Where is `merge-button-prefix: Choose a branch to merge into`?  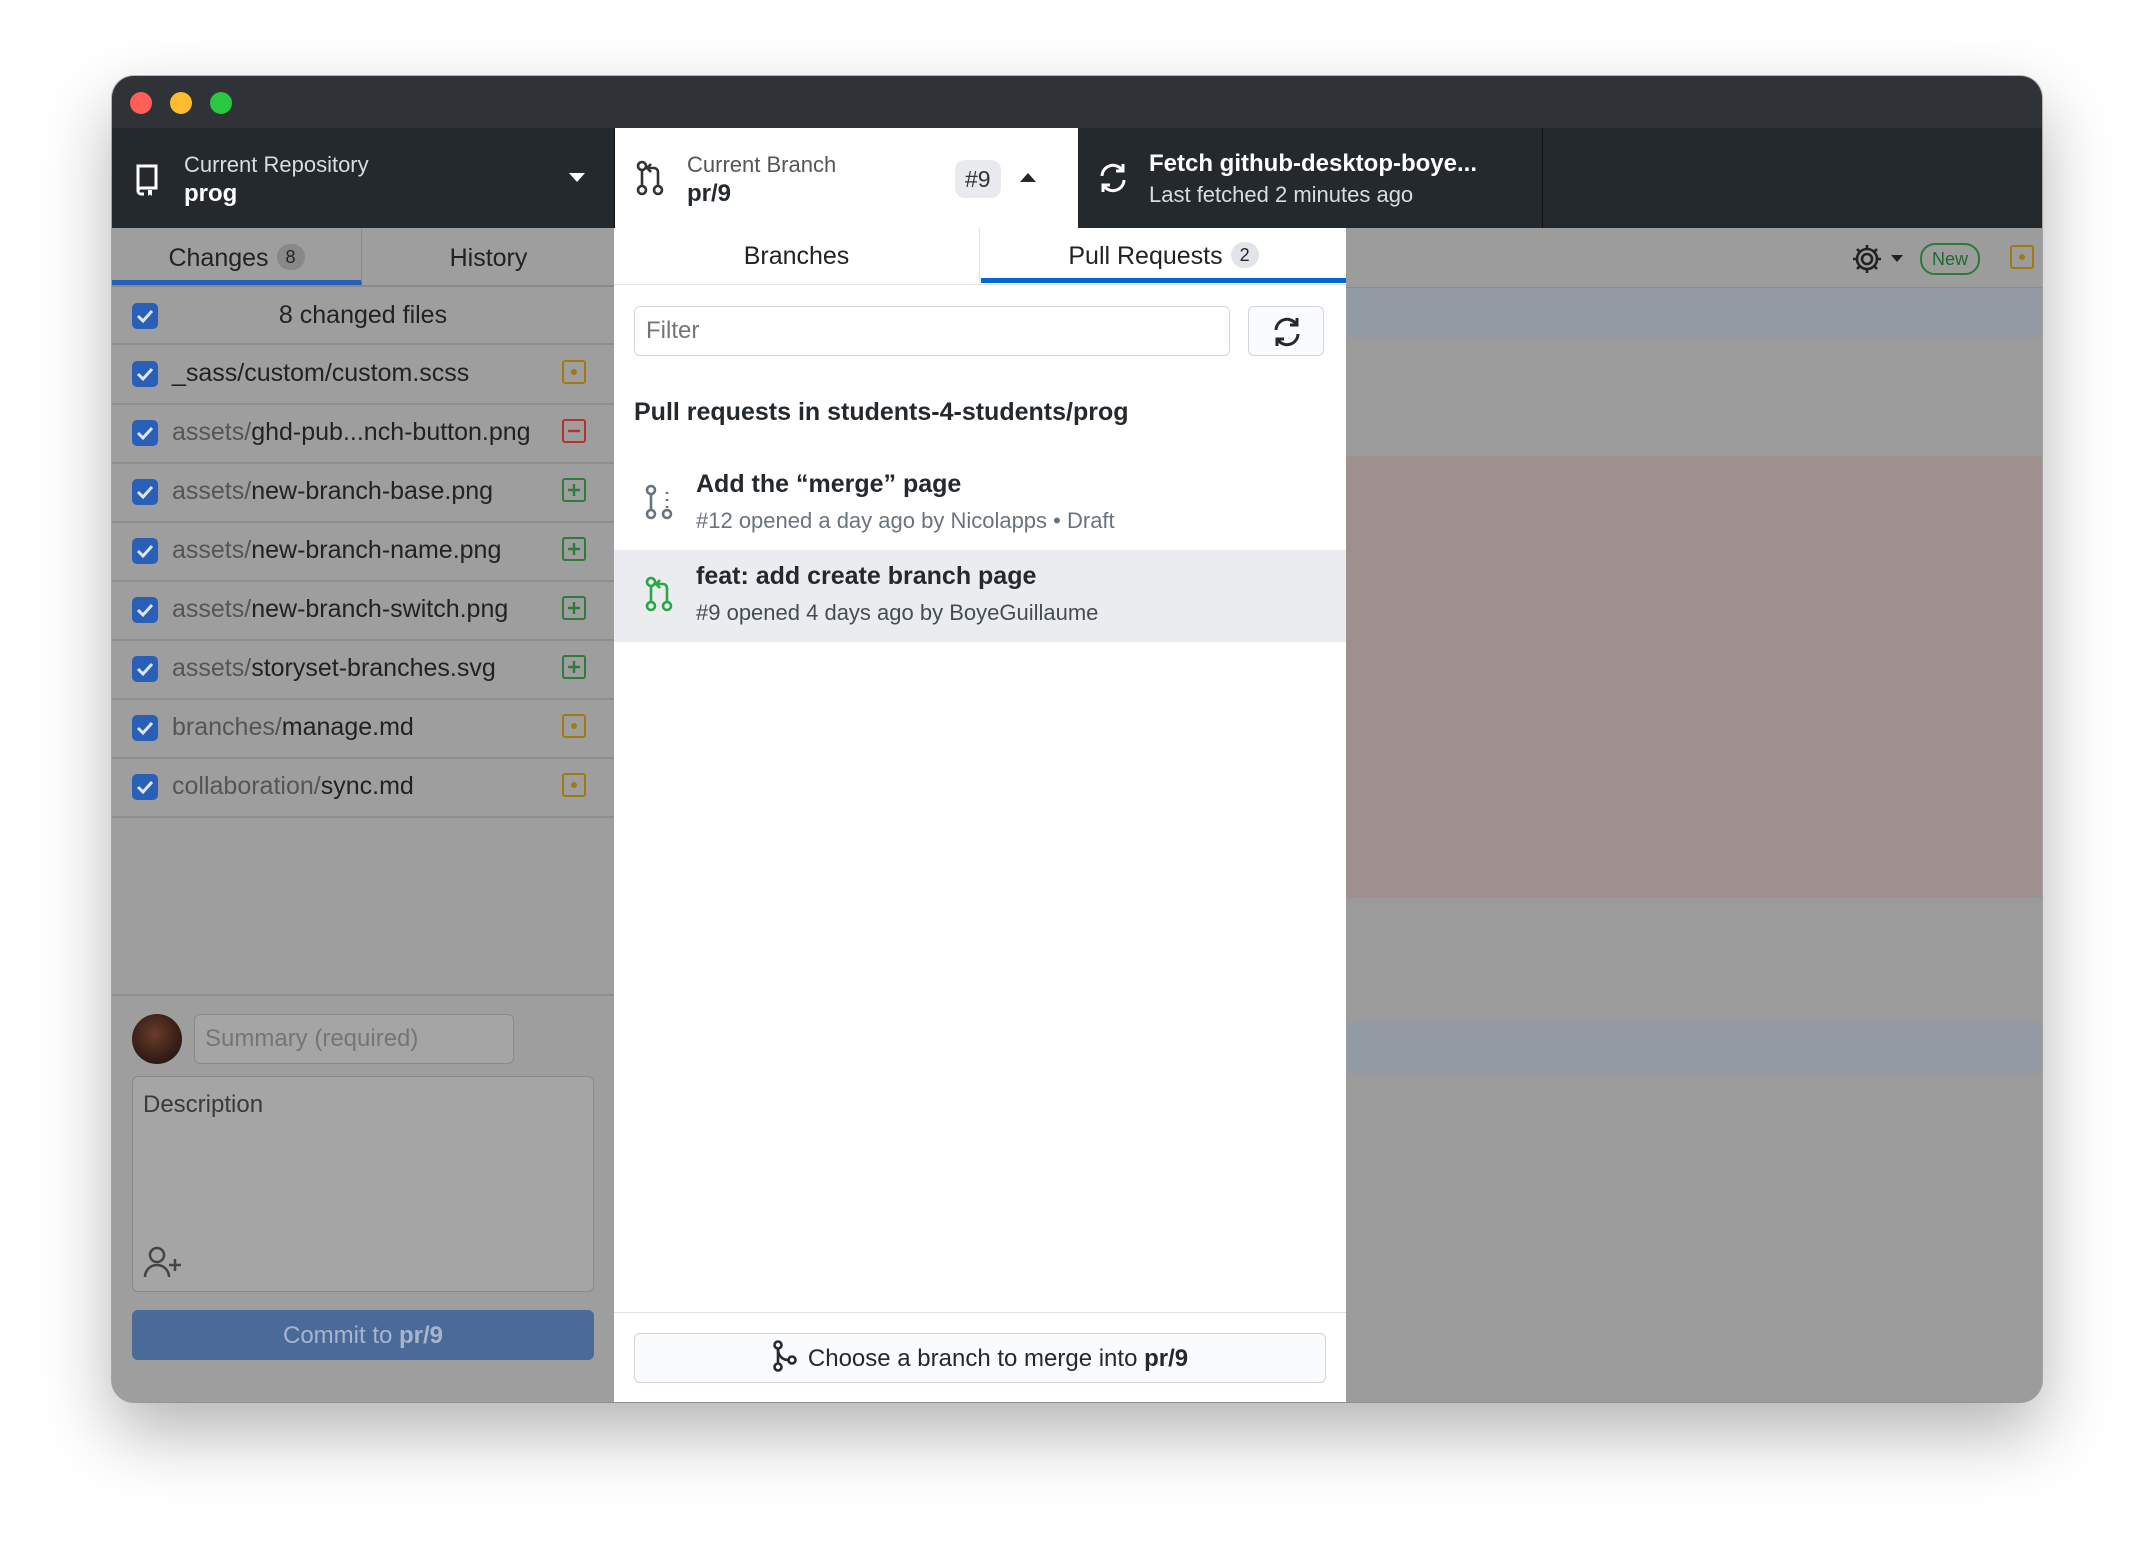 merge-button-prefix: Choose a branch to merge into is located at coordinates (976, 1358).